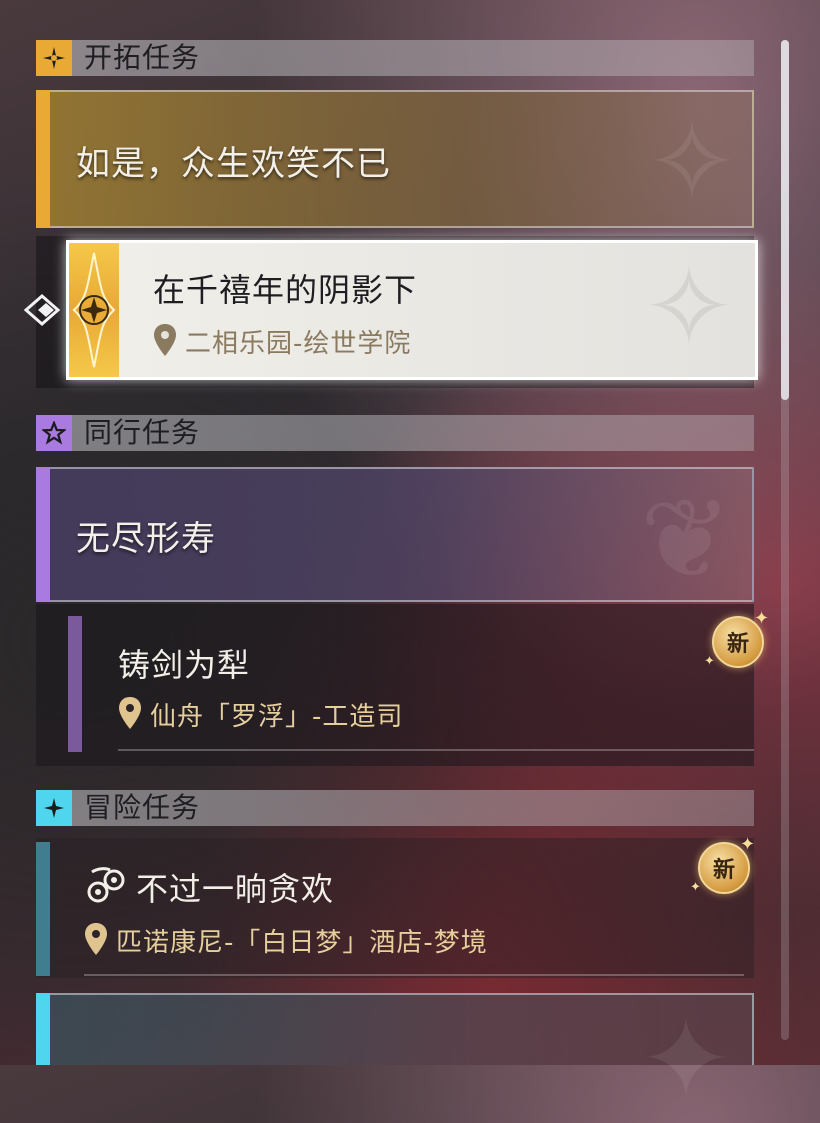  Describe the element at coordinates (685, 1059) in the screenshot. I see `emblem-watermark: ✦` at that location.